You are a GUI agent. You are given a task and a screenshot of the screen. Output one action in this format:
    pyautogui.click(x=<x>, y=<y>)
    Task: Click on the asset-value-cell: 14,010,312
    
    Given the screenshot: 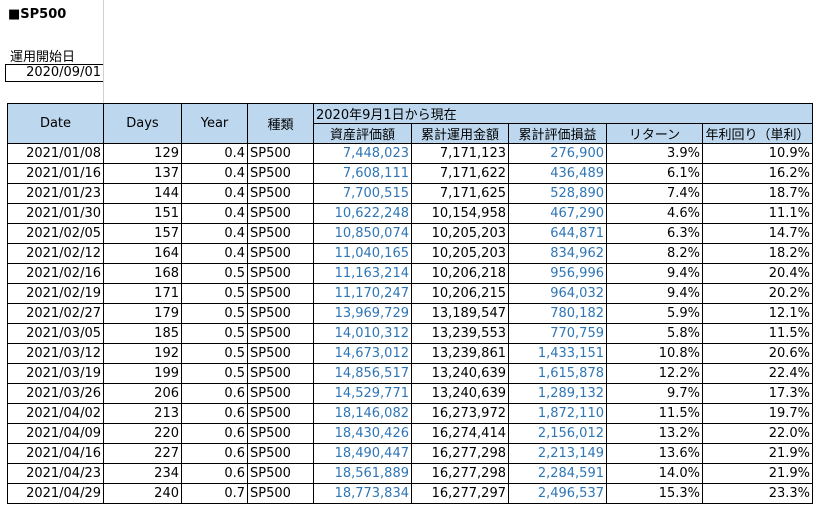 What is the action you would take?
    pyautogui.click(x=362, y=333)
    